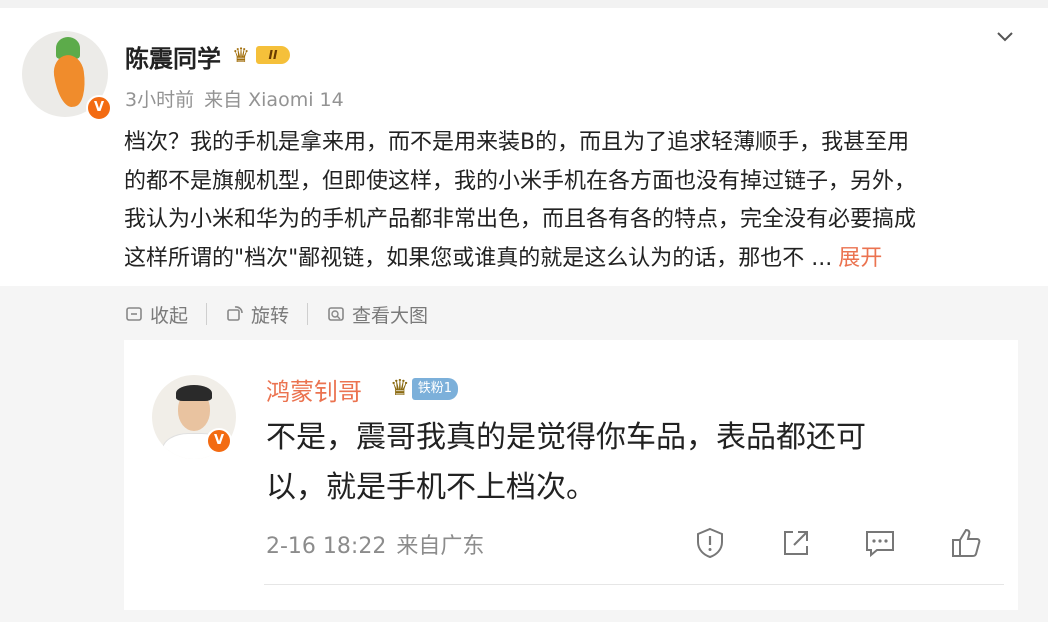 This screenshot has width=1048, height=622. What do you see at coordinates (435, 389) in the screenshot?
I see `fan-badge-label: 铁粉1` at bounding box center [435, 389].